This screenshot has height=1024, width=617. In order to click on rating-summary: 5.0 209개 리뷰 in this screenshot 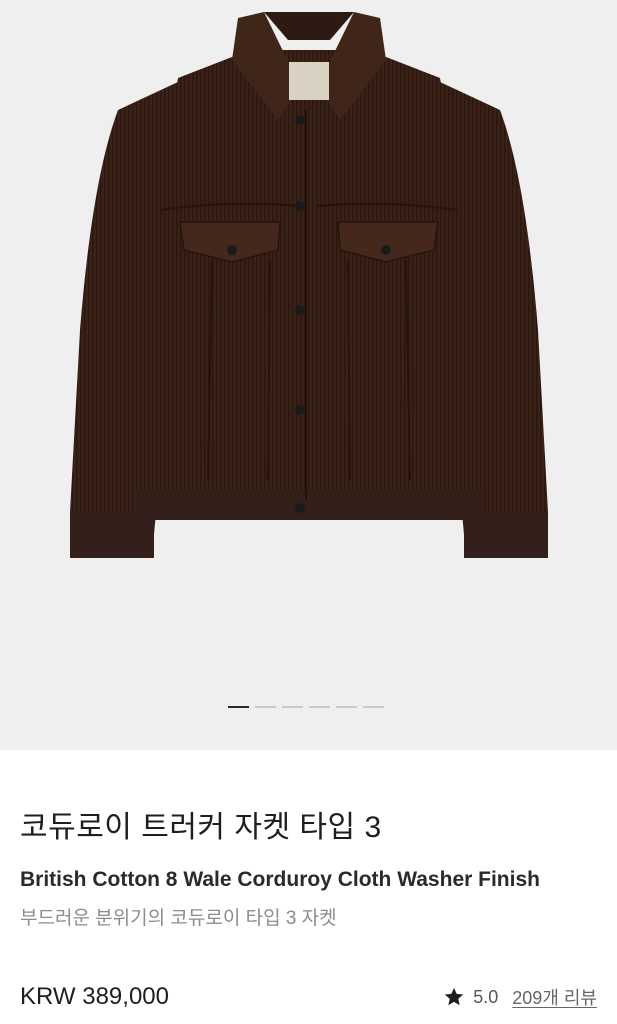, I will do `click(520, 997)`.